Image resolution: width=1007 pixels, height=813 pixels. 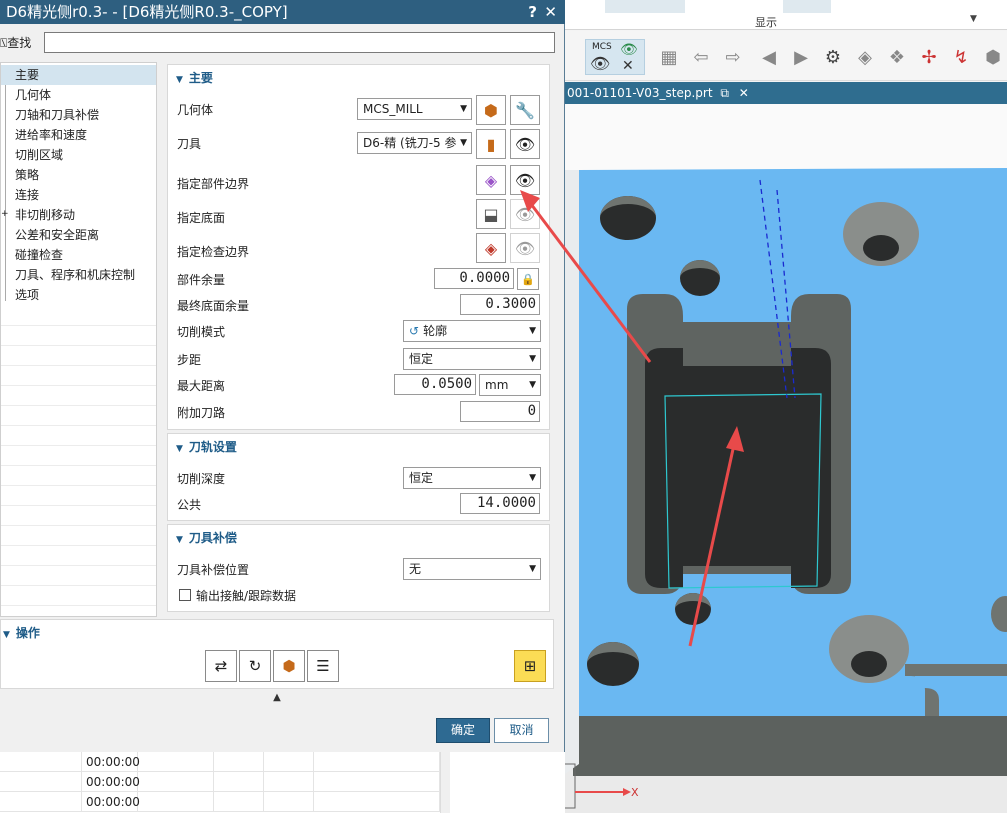 What do you see at coordinates (766, 22) in the screenshot?
I see `ribbon-display-label: 显示` at bounding box center [766, 22].